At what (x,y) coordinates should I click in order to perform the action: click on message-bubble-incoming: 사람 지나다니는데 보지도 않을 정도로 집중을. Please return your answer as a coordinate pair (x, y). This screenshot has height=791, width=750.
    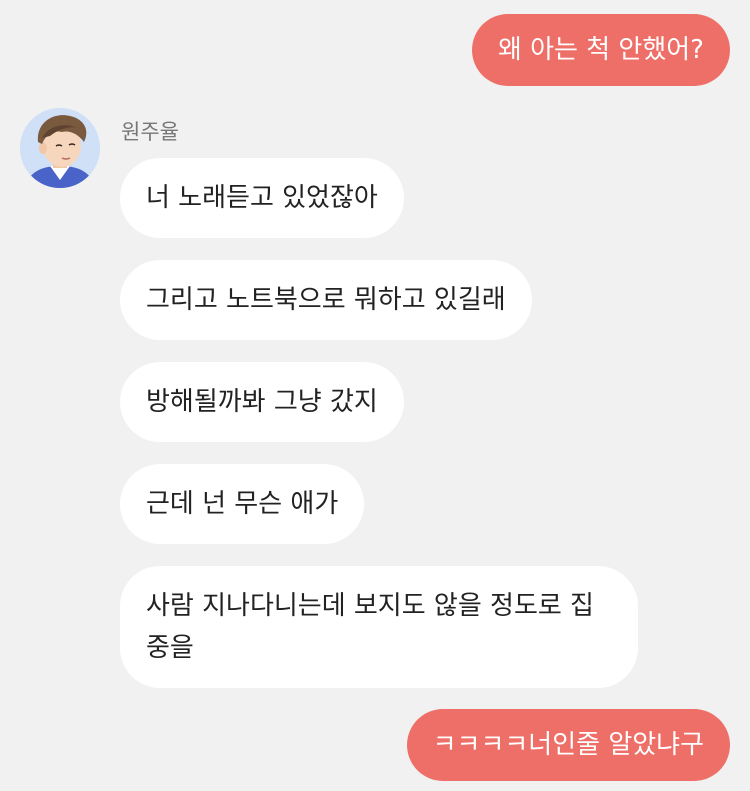
    Looking at the image, I should click on (379, 627).